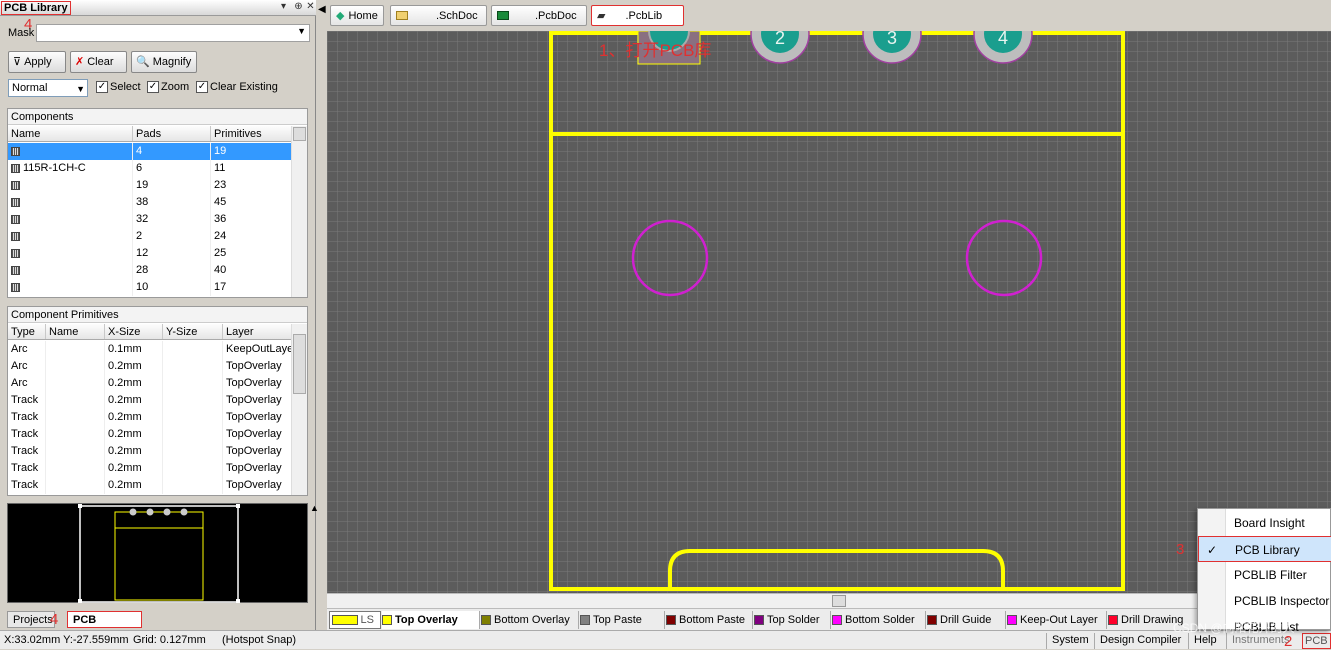 The height and width of the screenshot is (650, 1331). What do you see at coordinates (1264, 601) in the screenshot?
I see `menu-item: PCBLIB Inspector` at bounding box center [1264, 601].